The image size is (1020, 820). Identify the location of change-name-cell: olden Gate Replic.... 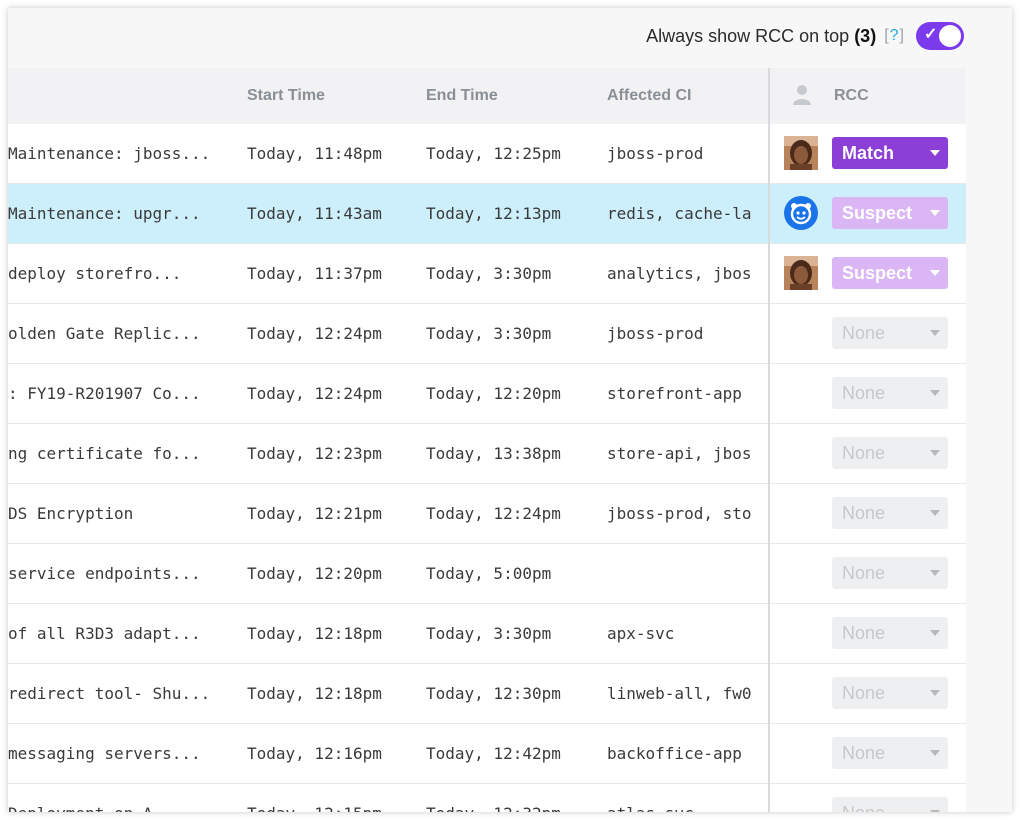
(122, 333).